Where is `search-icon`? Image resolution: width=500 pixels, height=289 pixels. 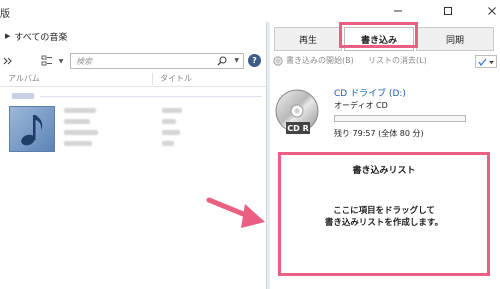
search-icon is located at coordinates (222, 62).